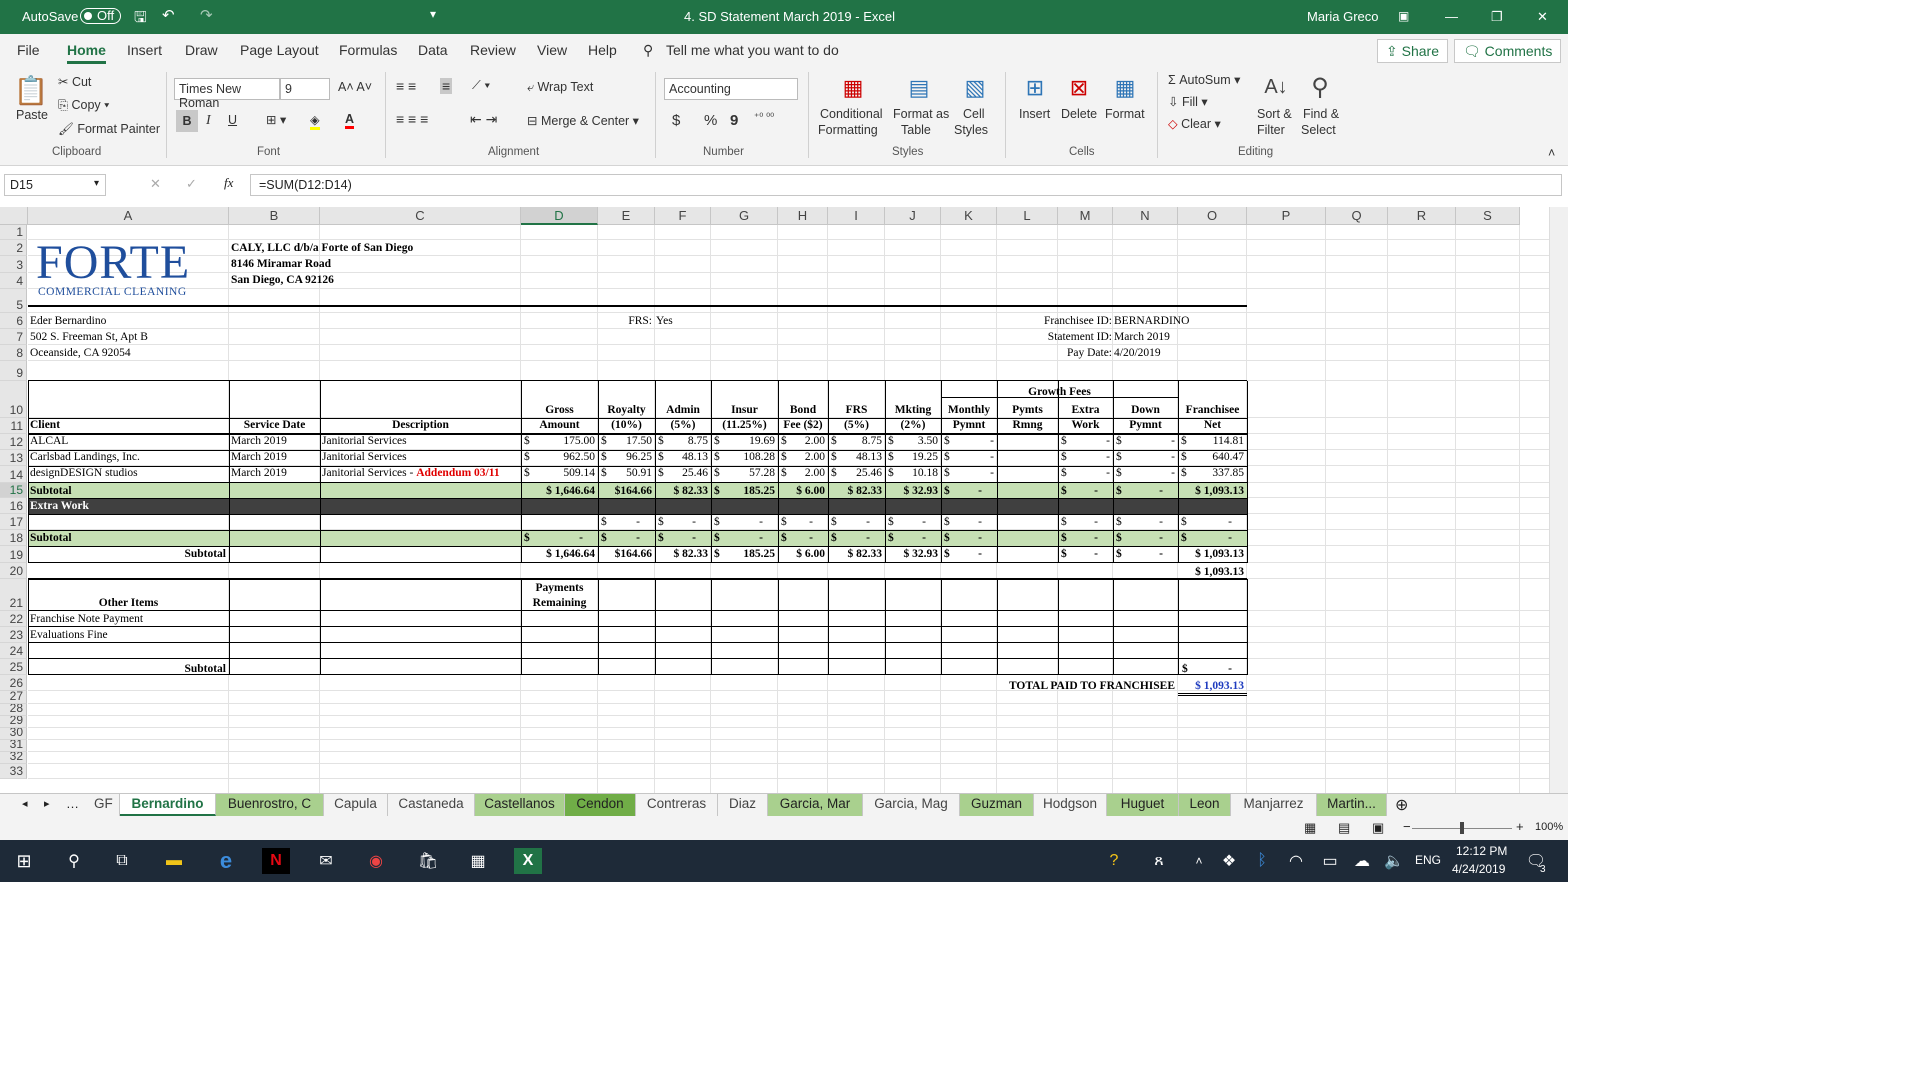  Describe the element at coordinates (744, 216) in the screenshot. I see `column-header-g: G` at that location.